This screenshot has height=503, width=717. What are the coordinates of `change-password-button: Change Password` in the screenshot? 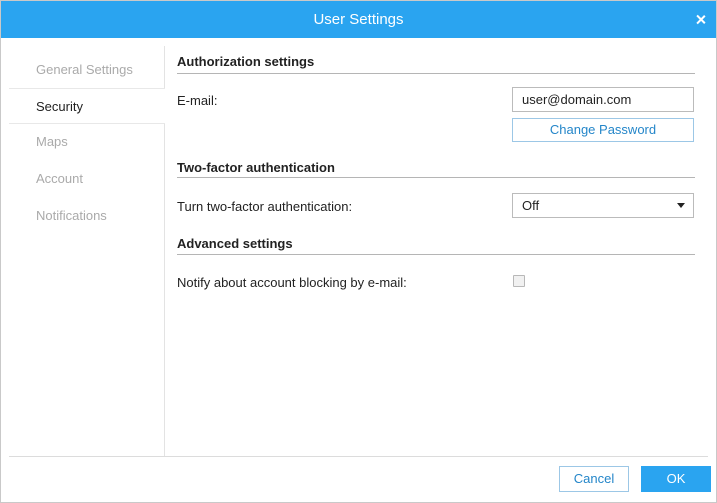 It's located at (603, 130).